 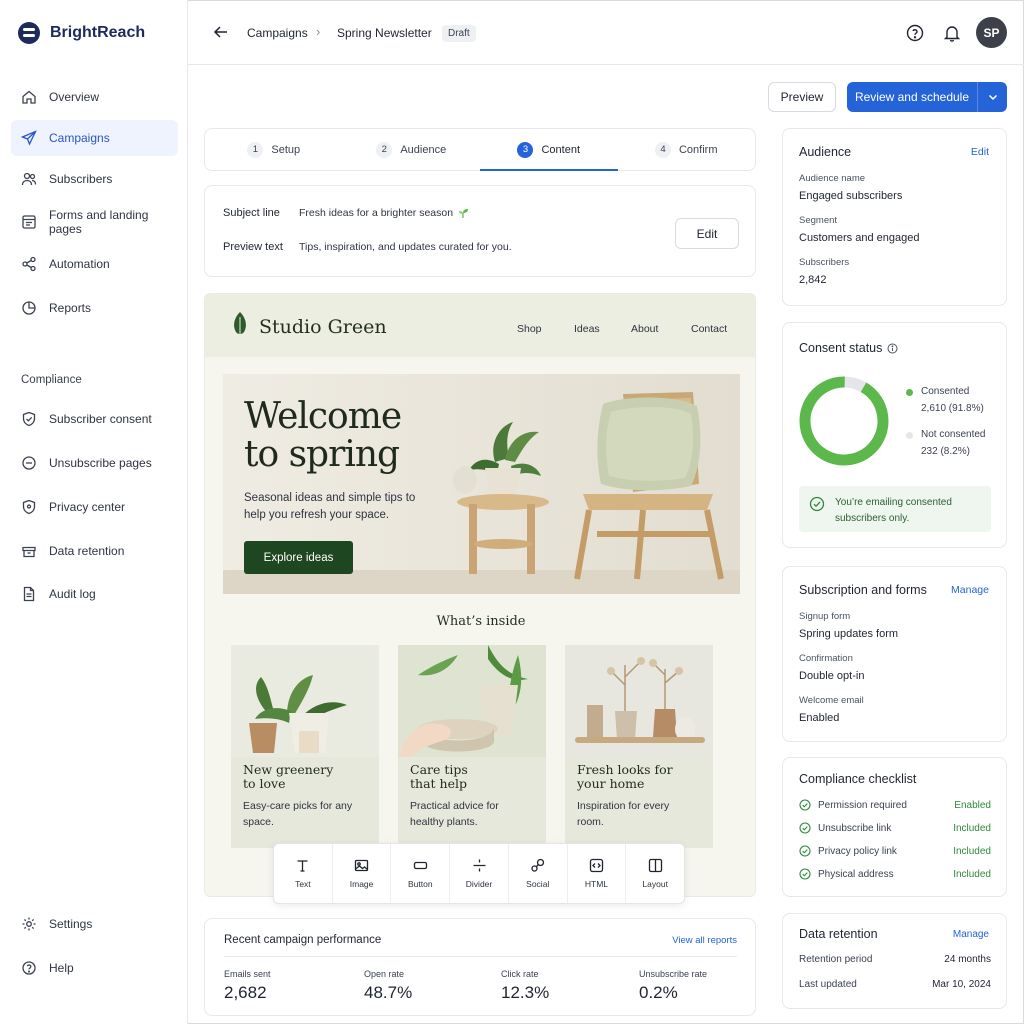 I want to click on sidebar-section-compliance: Compliance, so click(x=51, y=380).